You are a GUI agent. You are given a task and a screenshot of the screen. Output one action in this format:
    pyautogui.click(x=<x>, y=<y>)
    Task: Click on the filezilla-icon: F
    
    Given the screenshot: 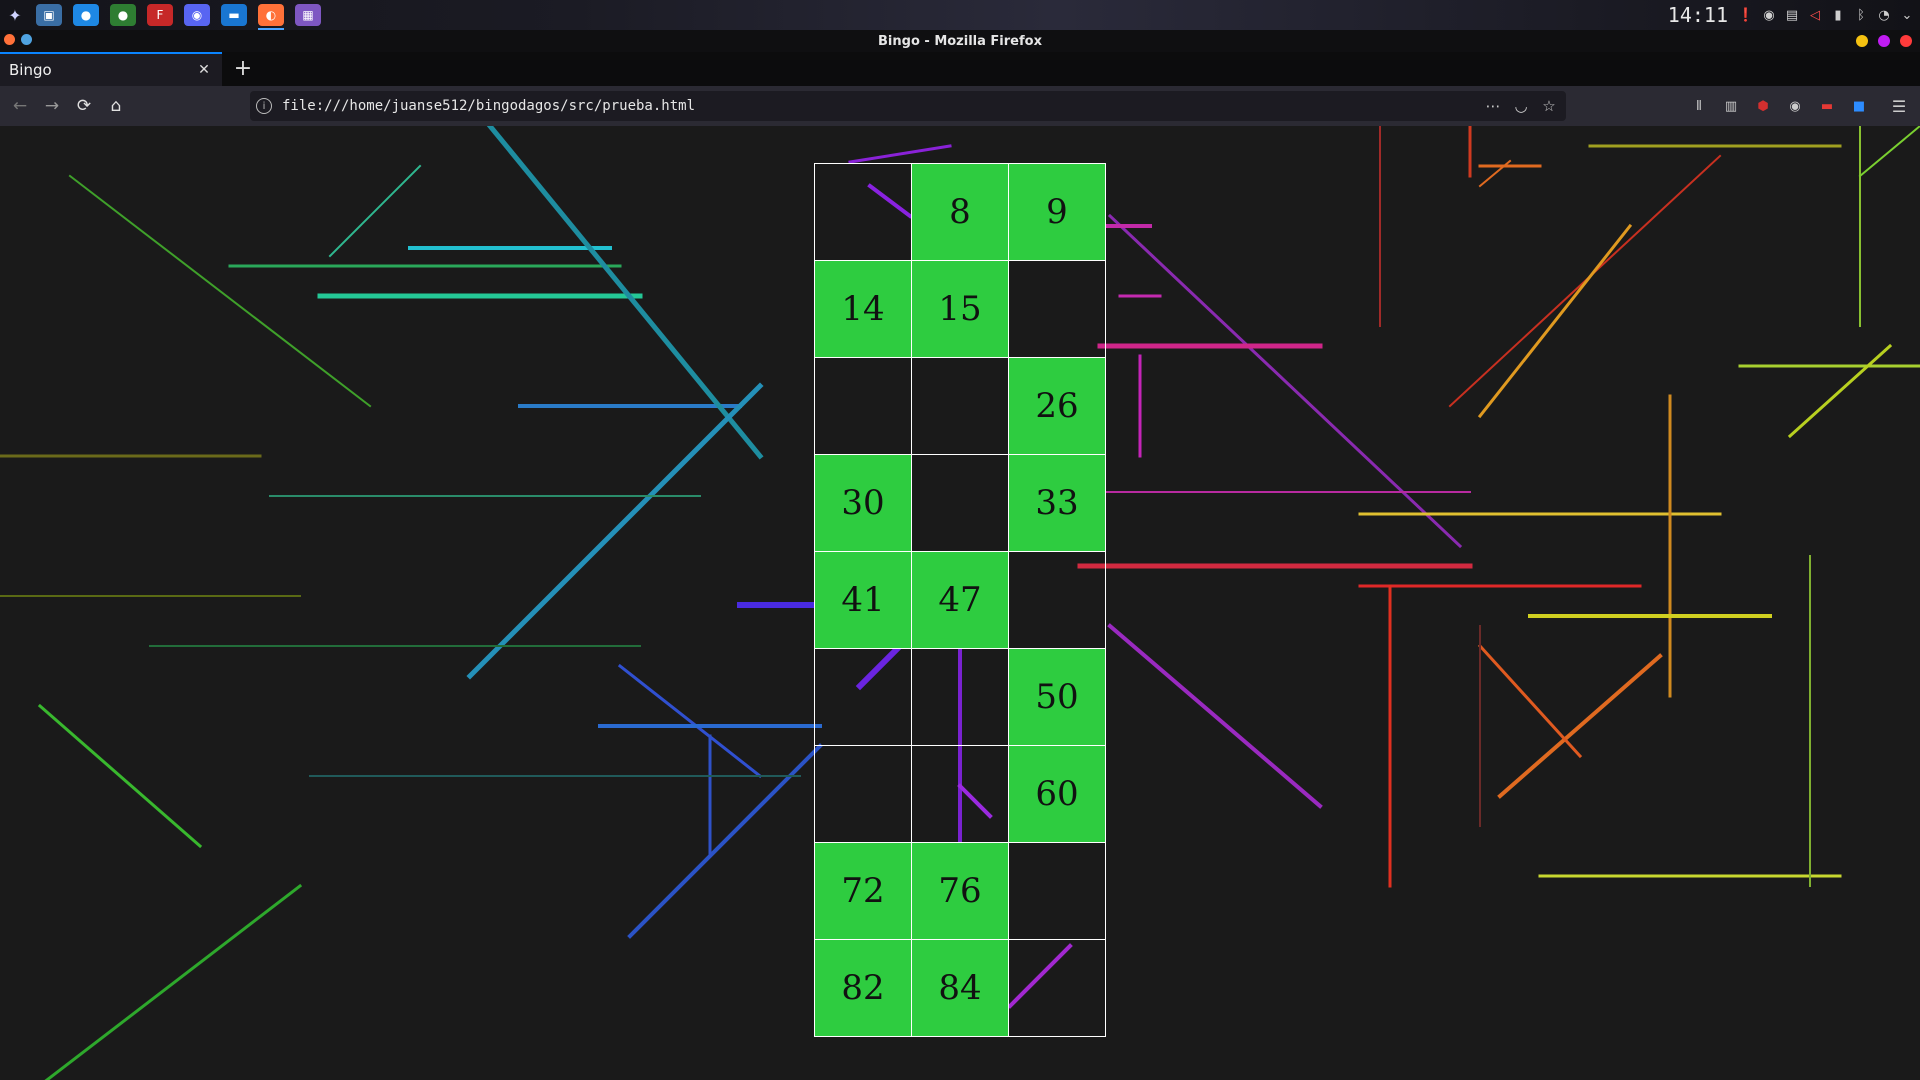 What is the action you would take?
    pyautogui.click(x=160, y=15)
    